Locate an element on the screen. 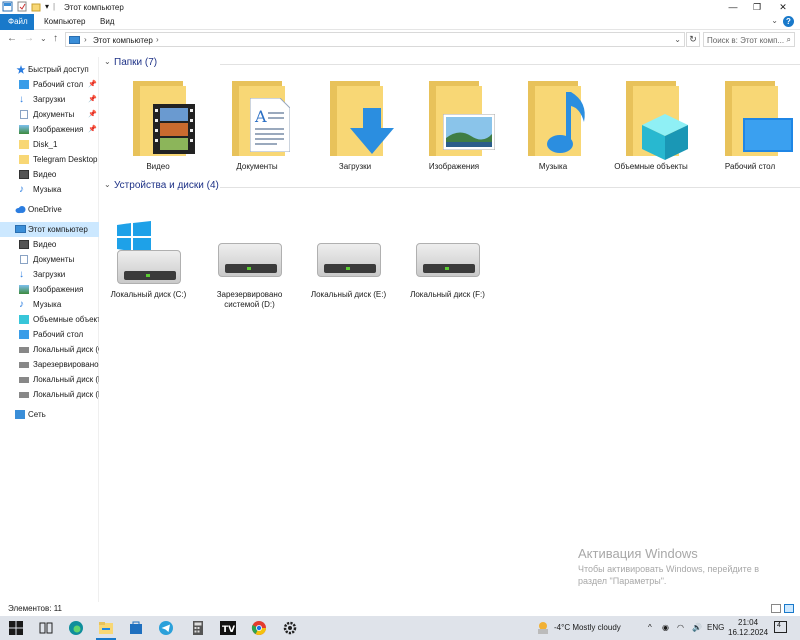 The height and width of the screenshot is (640, 800). calculator-icon is located at coordinates (198, 628).